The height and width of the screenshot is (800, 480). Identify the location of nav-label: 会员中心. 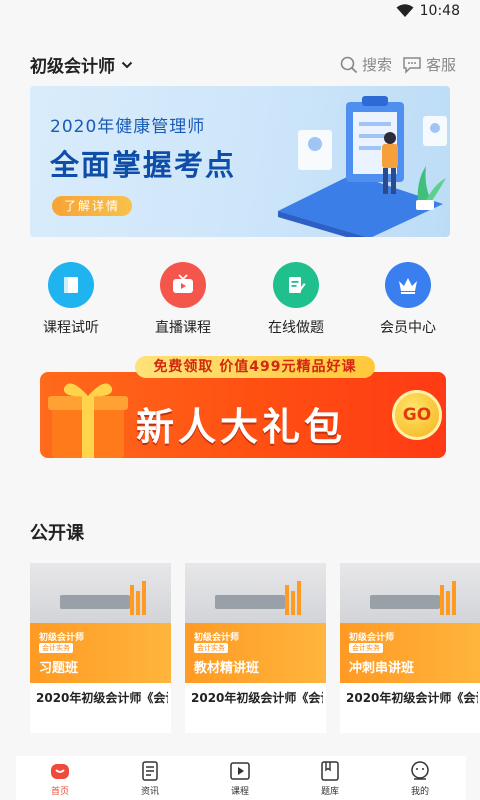
(408, 328).